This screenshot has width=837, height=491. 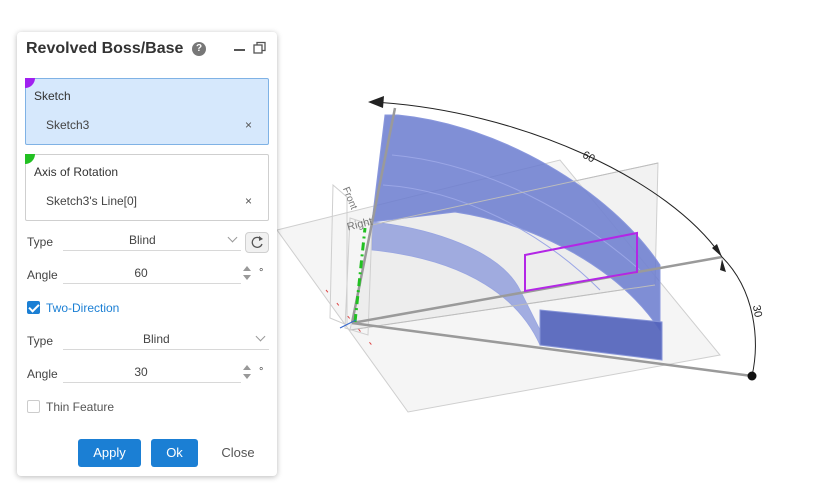 What do you see at coordinates (238, 453) in the screenshot?
I see `close-button: Close` at bounding box center [238, 453].